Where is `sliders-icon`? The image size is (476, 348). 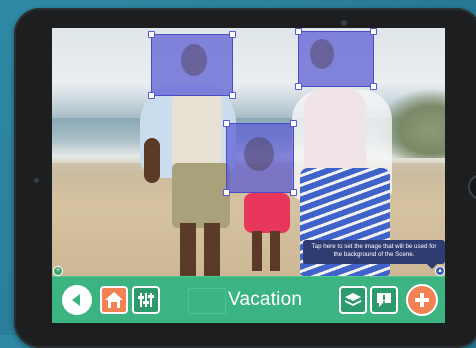 sliders-icon is located at coordinates (146, 300).